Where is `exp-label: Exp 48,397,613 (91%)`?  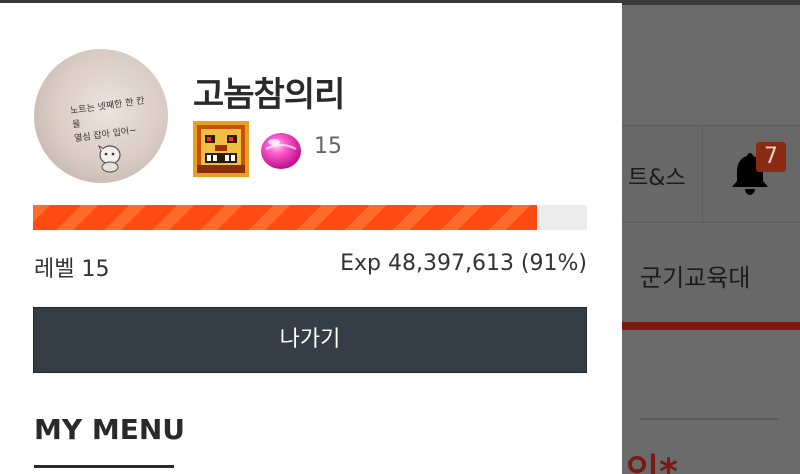
exp-label: Exp 48,397,613 (91%) is located at coordinates (463, 263).